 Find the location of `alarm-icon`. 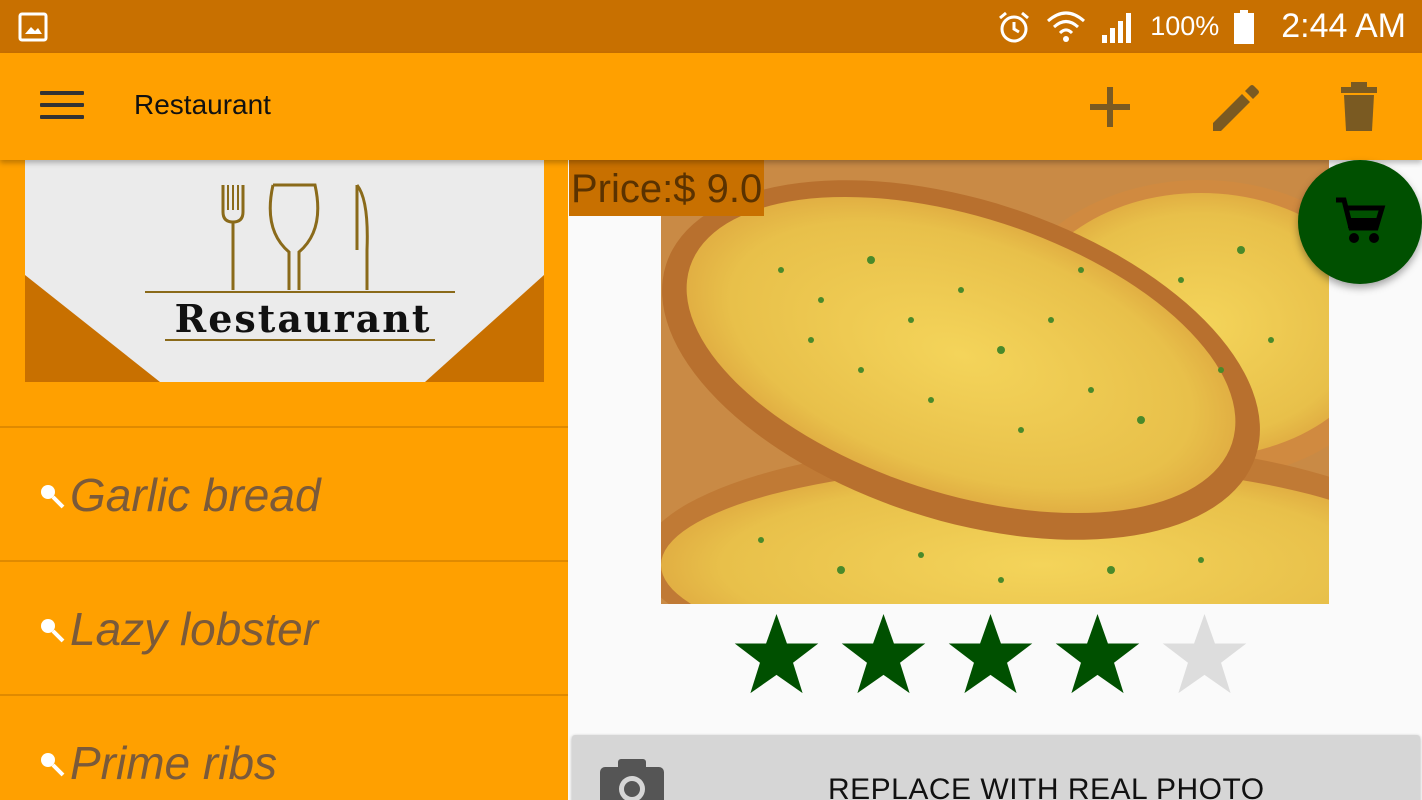

alarm-icon is located at coordinates (1014, 26).